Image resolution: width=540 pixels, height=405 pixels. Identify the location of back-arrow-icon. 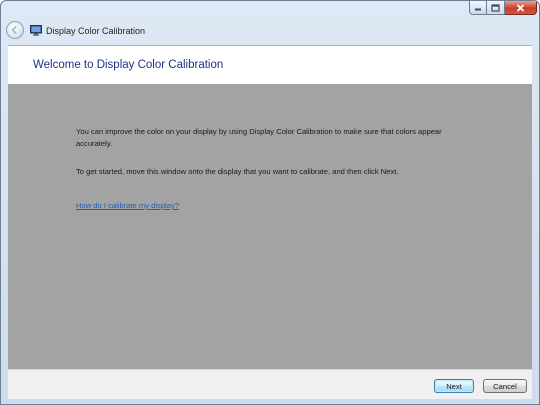
(14, 30).